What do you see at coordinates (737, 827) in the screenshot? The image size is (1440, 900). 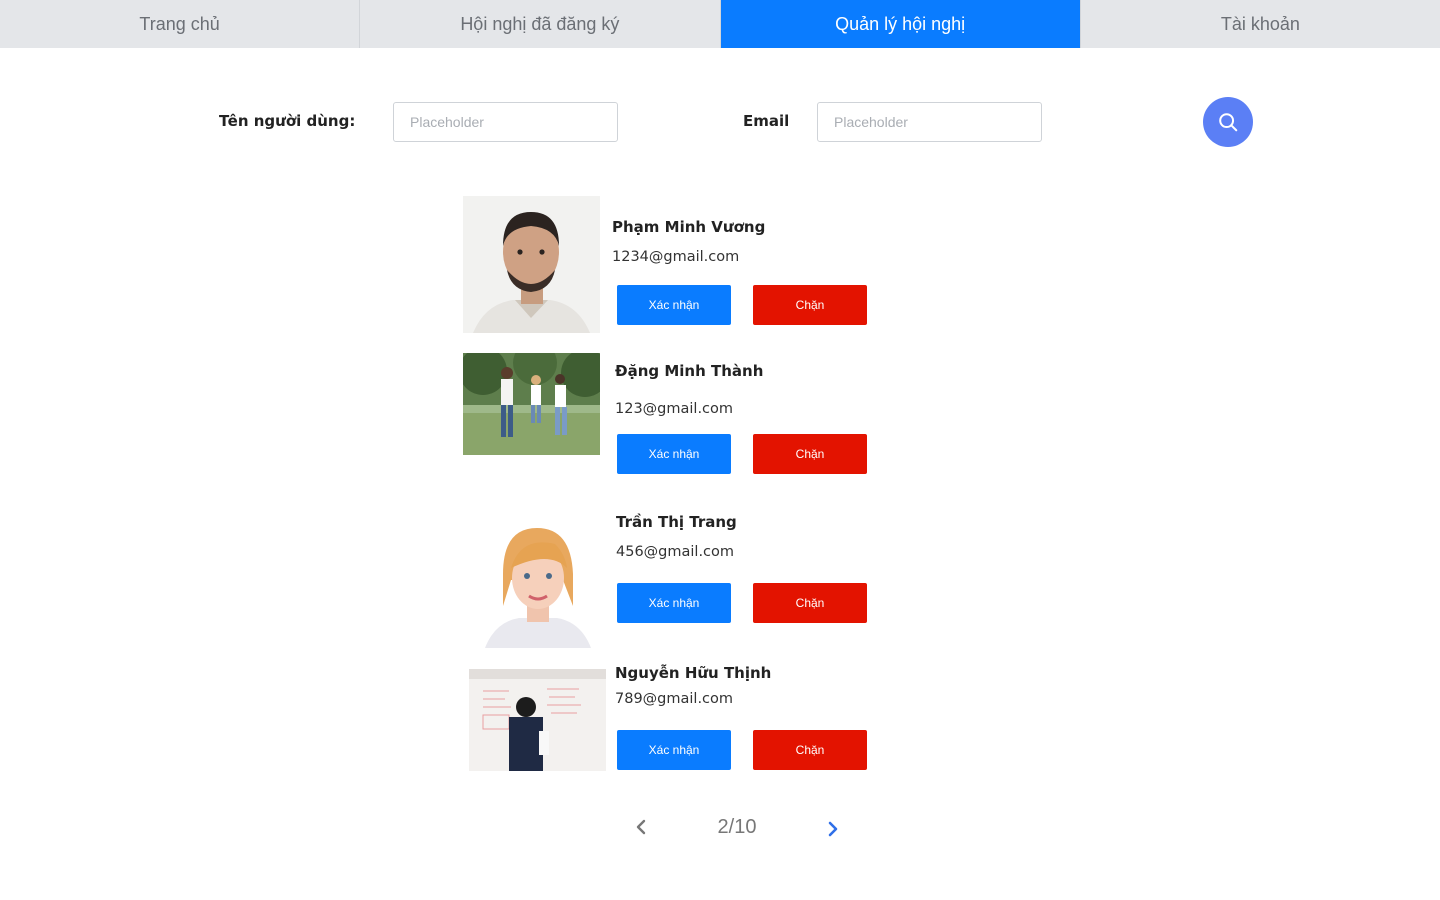 I see `page-indicator: 2/10` at bounding box center [737, 827].